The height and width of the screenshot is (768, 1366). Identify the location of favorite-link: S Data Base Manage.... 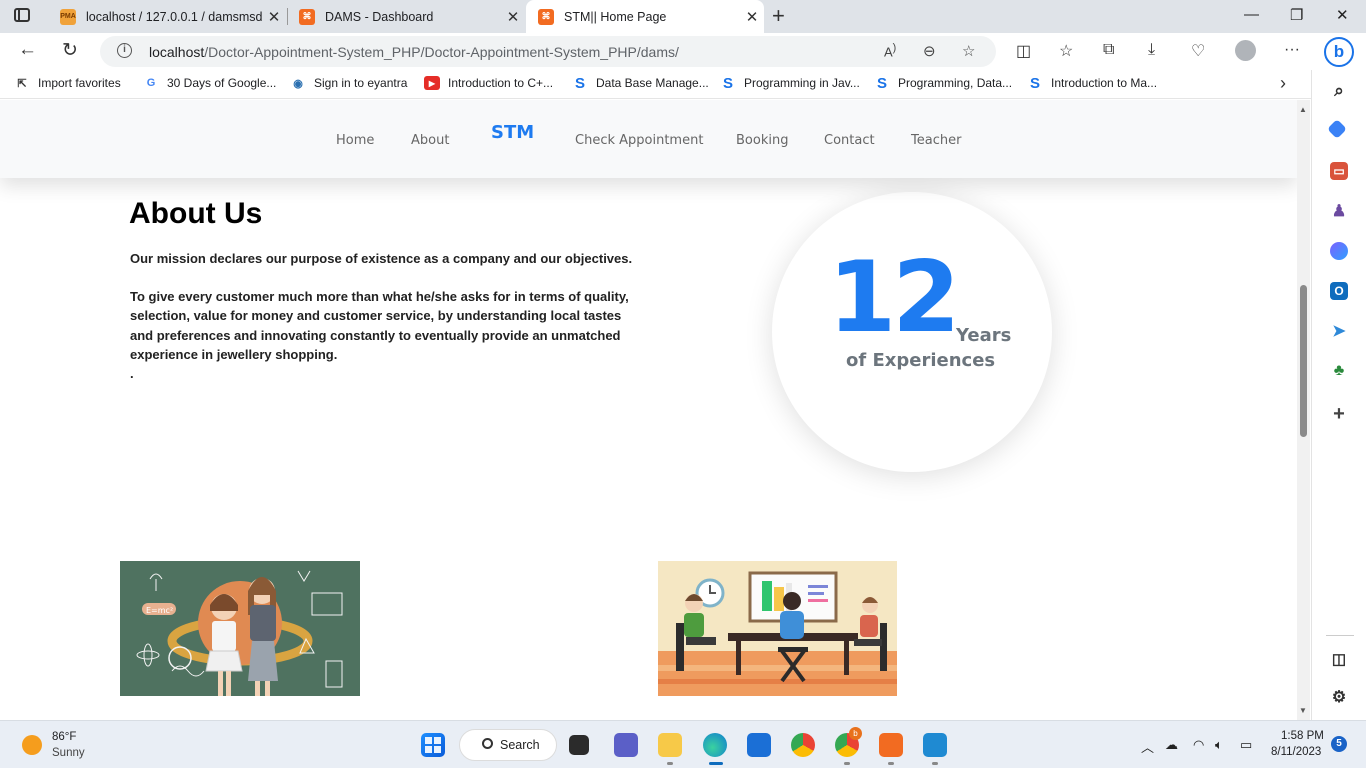
(640, 83).